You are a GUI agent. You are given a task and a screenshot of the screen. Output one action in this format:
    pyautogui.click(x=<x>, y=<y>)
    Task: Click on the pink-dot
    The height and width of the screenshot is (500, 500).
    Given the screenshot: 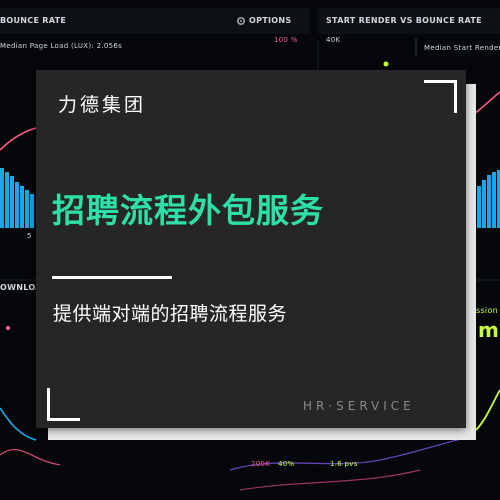 What is the action you would take?
    pyautogui.click(x=8, y=328)
    